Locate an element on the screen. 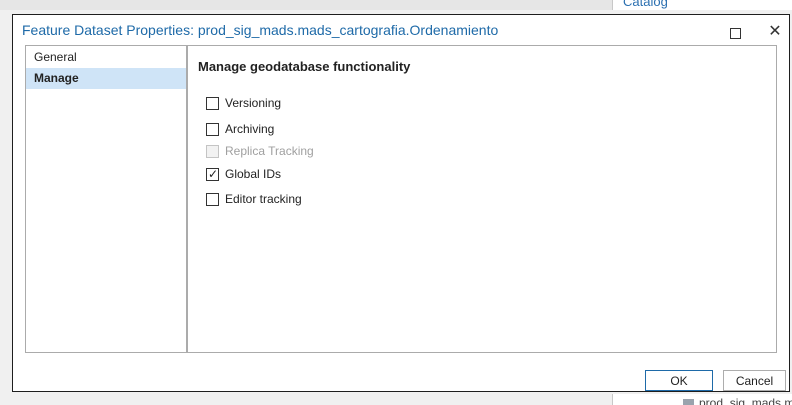 The image size is (792, 405). versioning-label: Versioning is located at coordinates (253, 103).